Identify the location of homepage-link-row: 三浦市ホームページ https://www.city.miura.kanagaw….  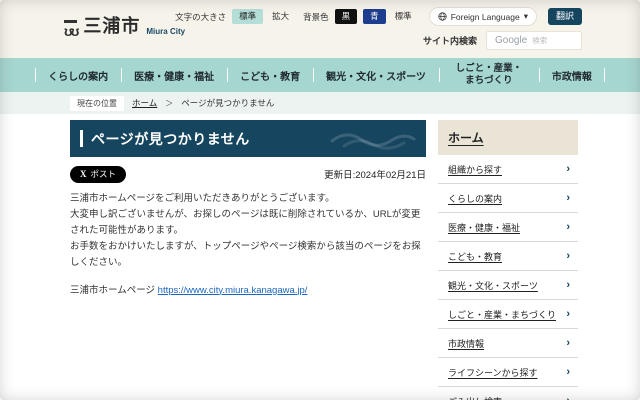
(248, 289).